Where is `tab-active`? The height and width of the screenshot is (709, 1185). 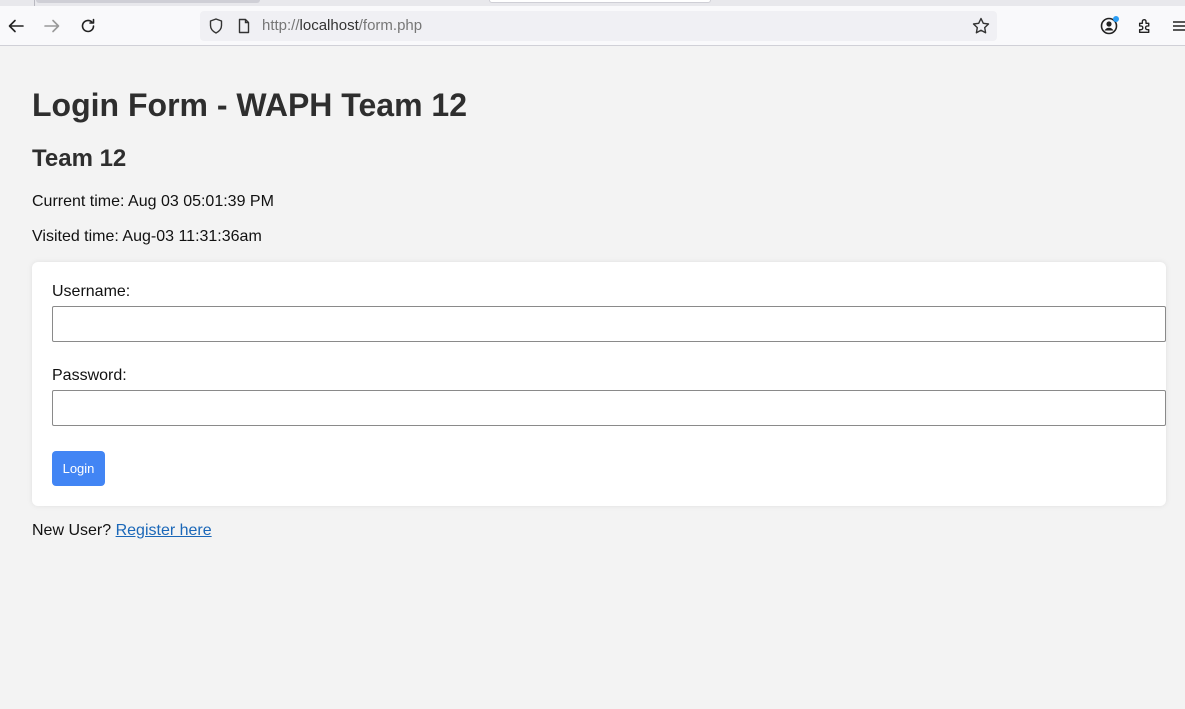 tab-active is located at coordinates (600, 1).